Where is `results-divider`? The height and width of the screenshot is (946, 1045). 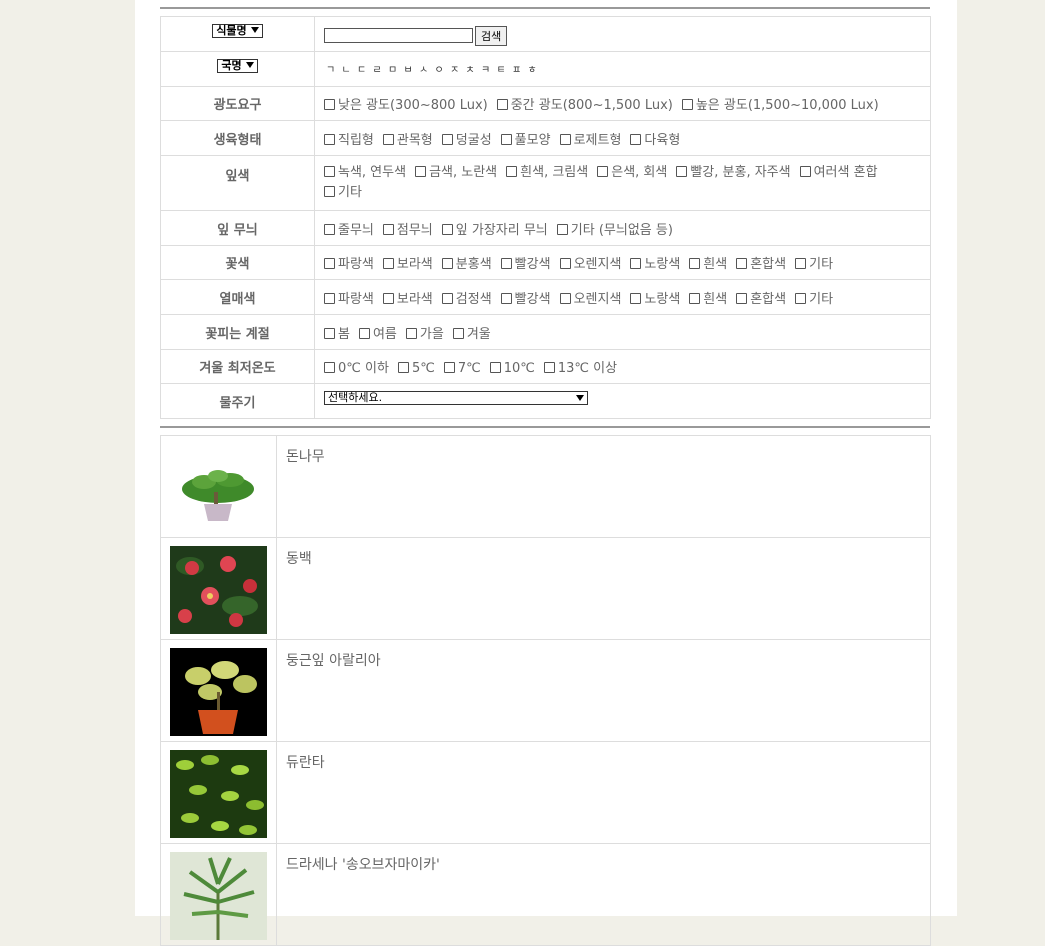 results-divider is located at coordinates (545, 427).